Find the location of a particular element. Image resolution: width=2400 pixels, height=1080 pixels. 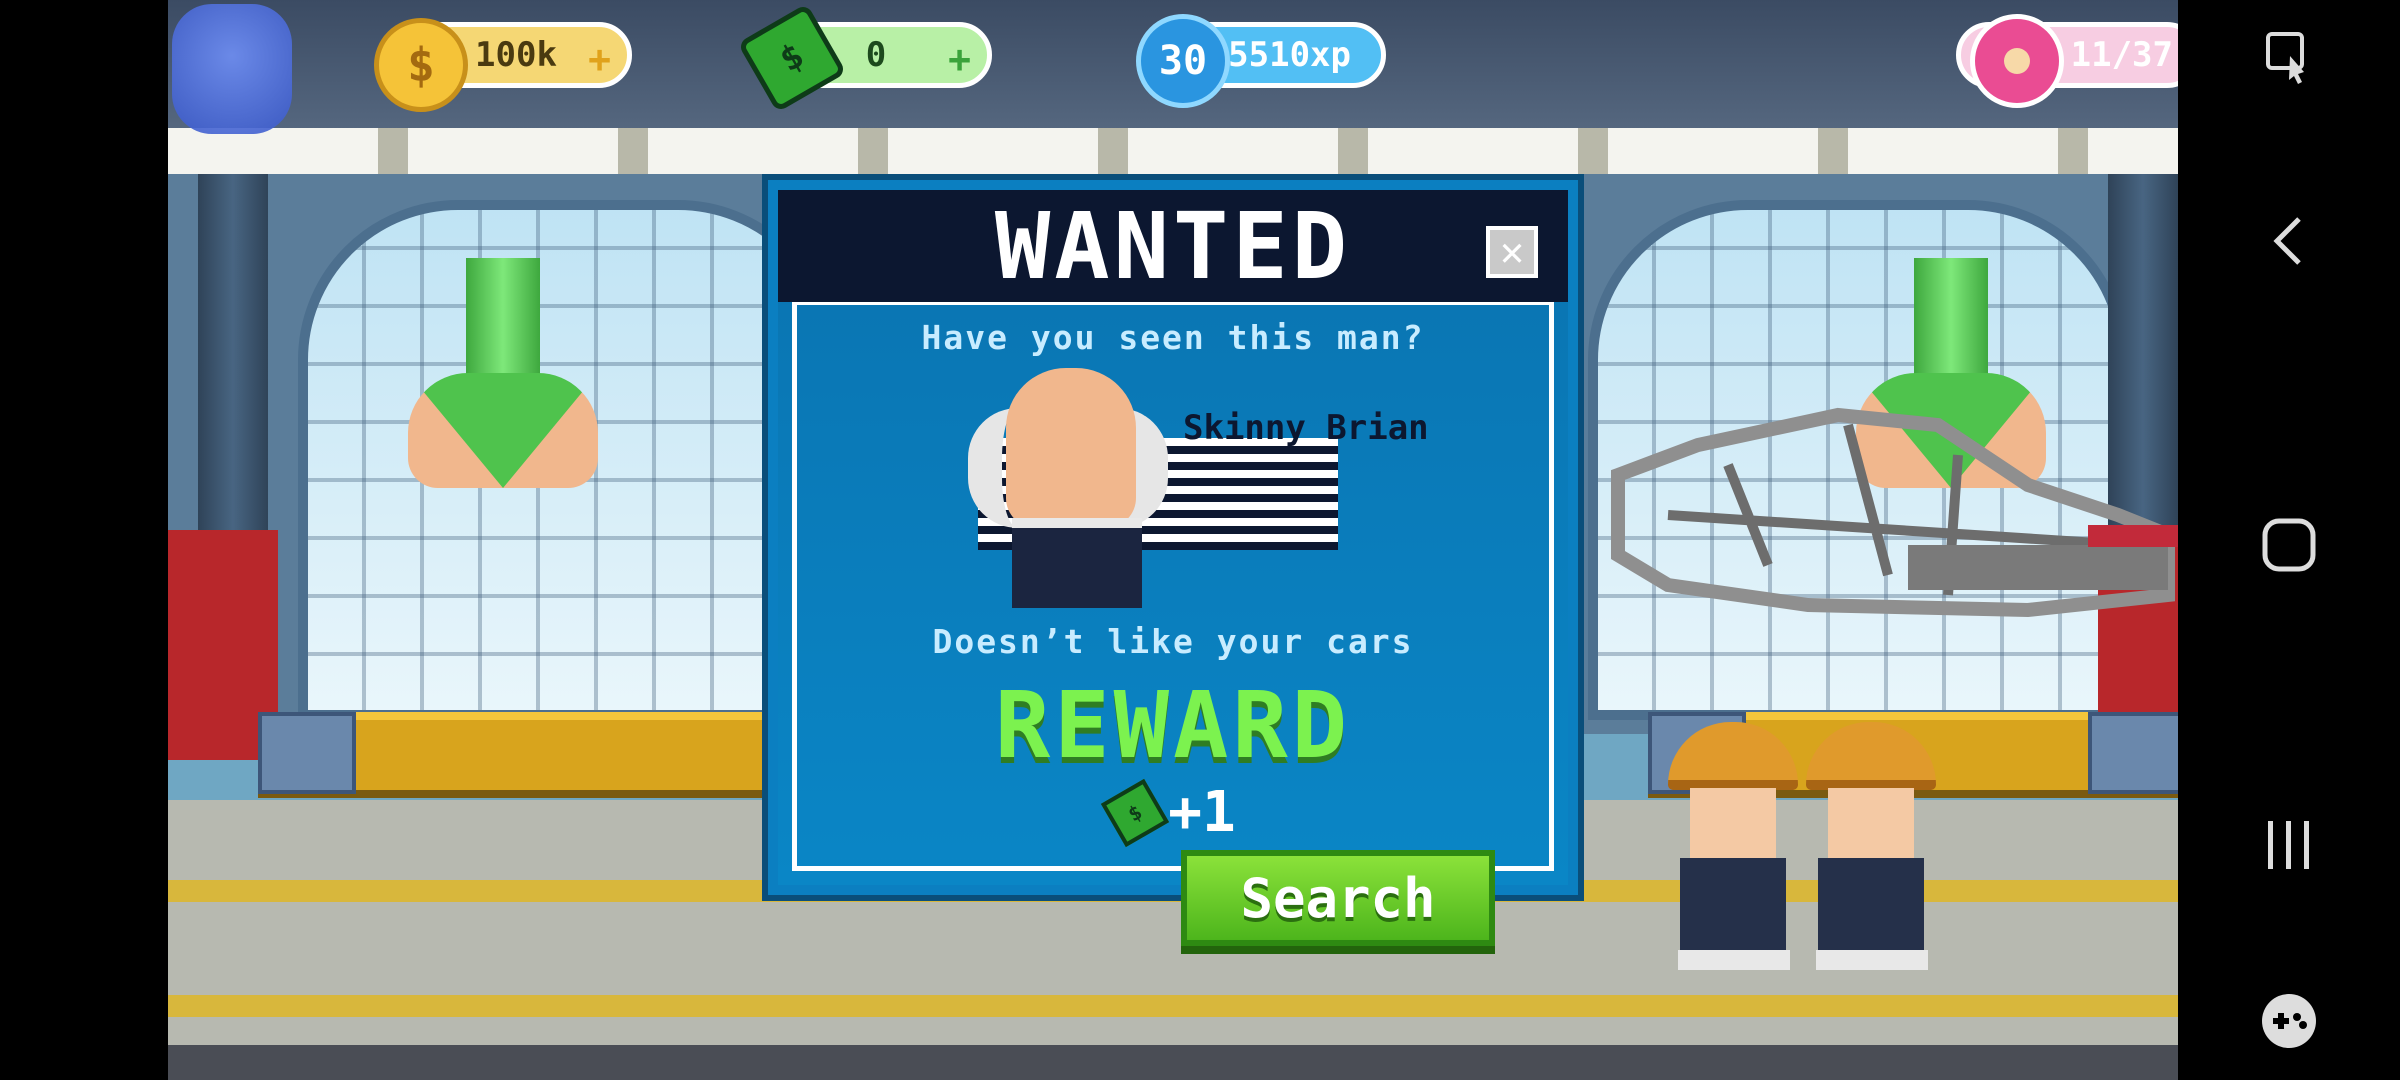

suspect-shirt is located at coordinates (1077, 563).